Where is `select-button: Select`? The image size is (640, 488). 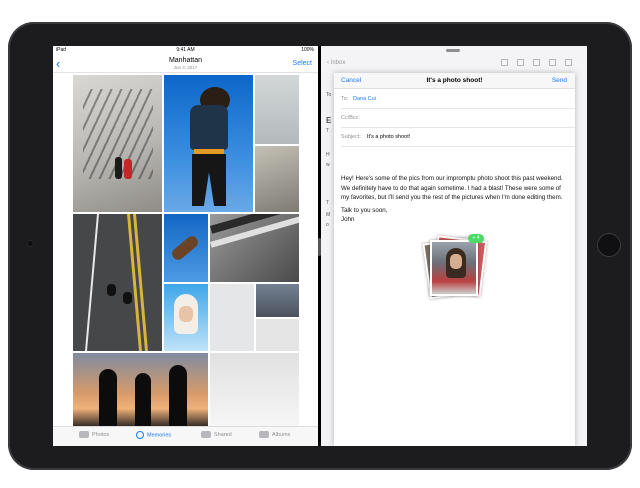 select-button: Select is located at coordinates (302, 63).